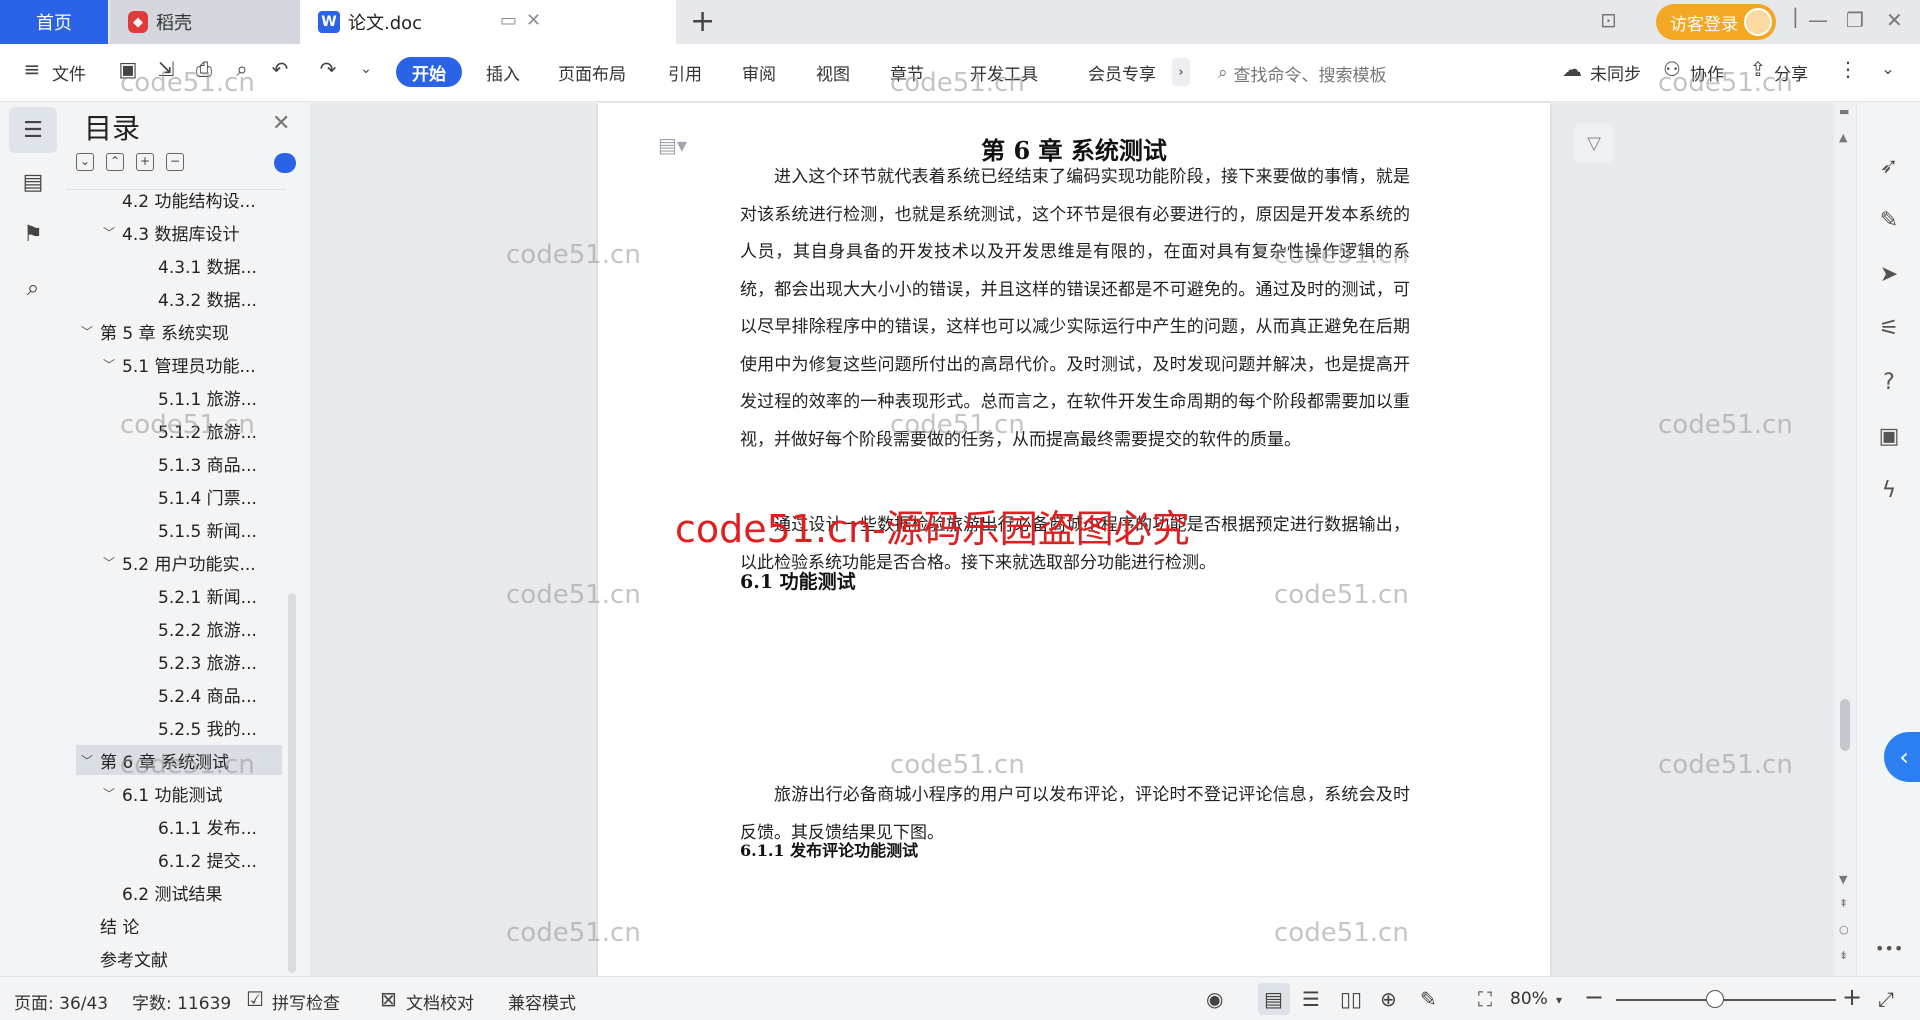 Image resolution: width=1920 pixels, height=1020 pixels. I want to click on new-tab-button: +, so click(702, 21).